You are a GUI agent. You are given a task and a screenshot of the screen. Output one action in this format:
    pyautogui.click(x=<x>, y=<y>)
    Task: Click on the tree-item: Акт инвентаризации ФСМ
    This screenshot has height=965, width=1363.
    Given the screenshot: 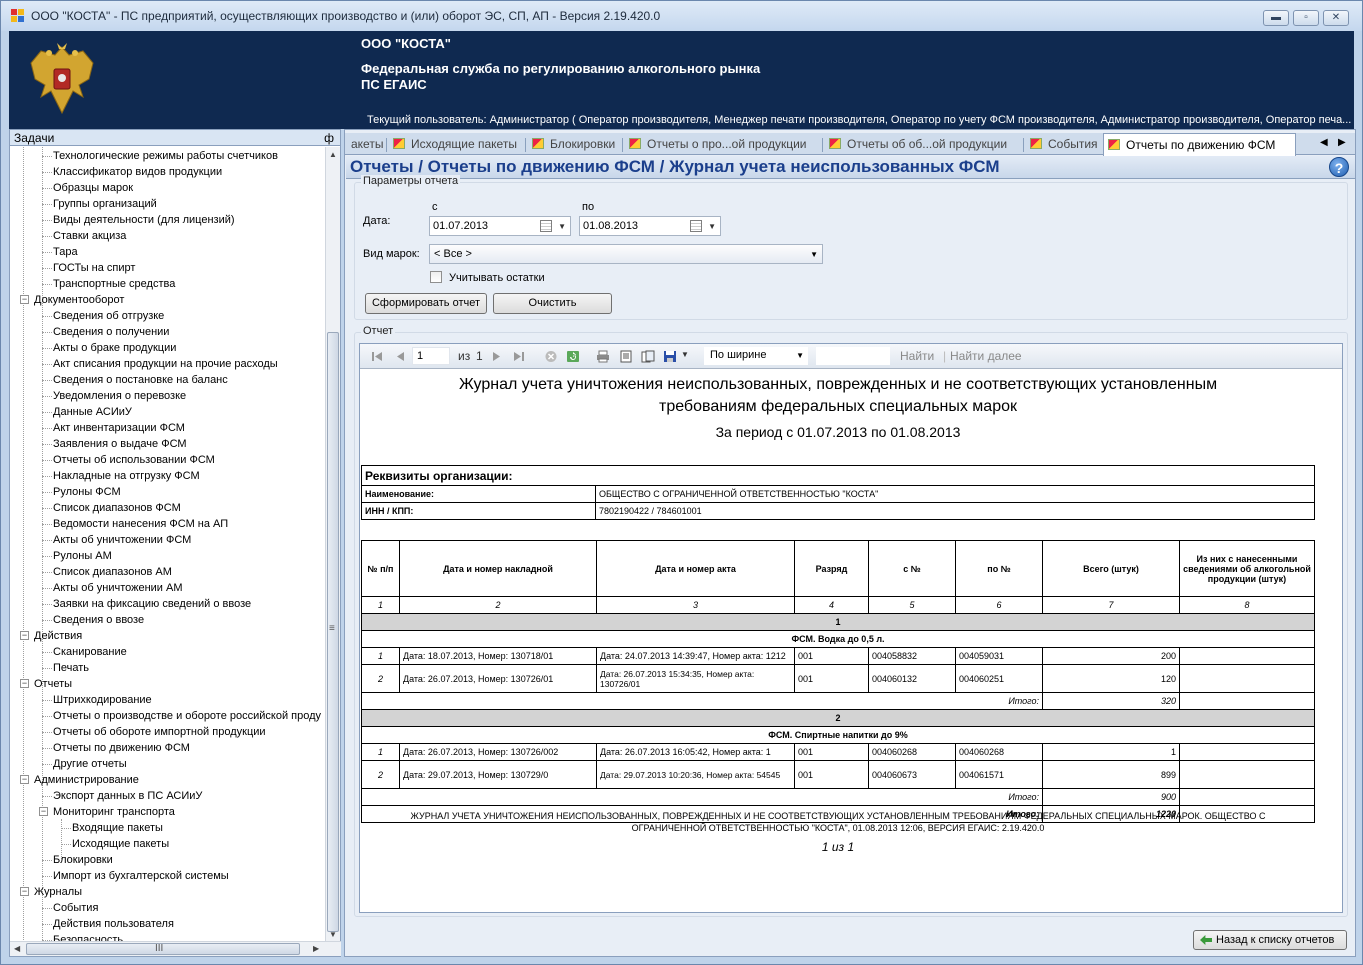 What is the action you would take?
    pyautogui.click(x=119, y=428)
    